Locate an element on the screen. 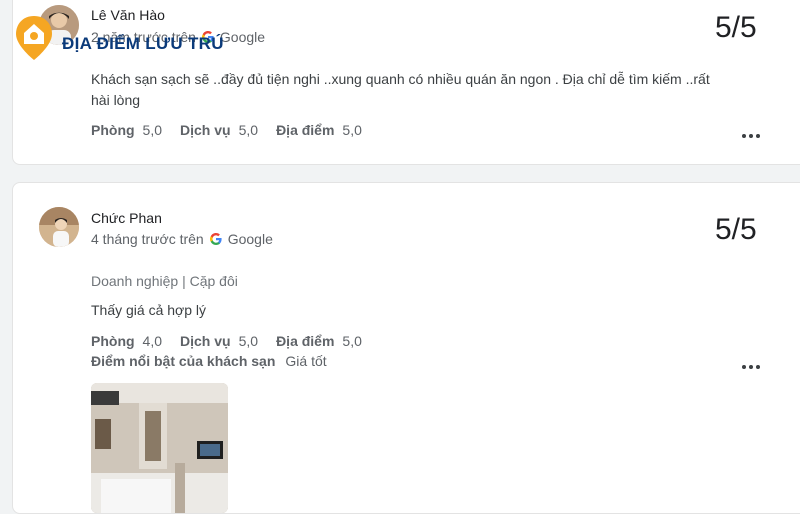  rating-value-room: 4,0 is located at coordinates (152, 341).